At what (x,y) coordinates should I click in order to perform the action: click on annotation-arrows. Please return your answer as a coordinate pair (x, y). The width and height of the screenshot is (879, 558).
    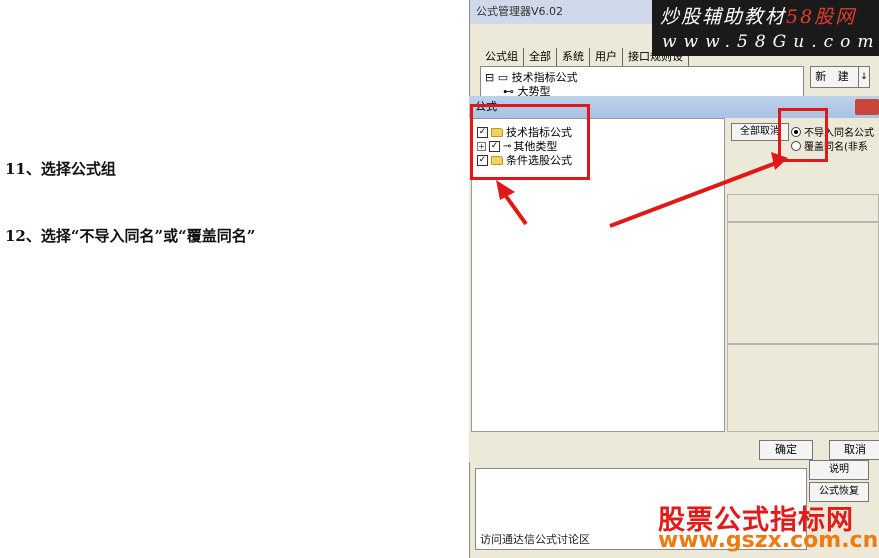
    Looking at the image, I should click on (642, 190).